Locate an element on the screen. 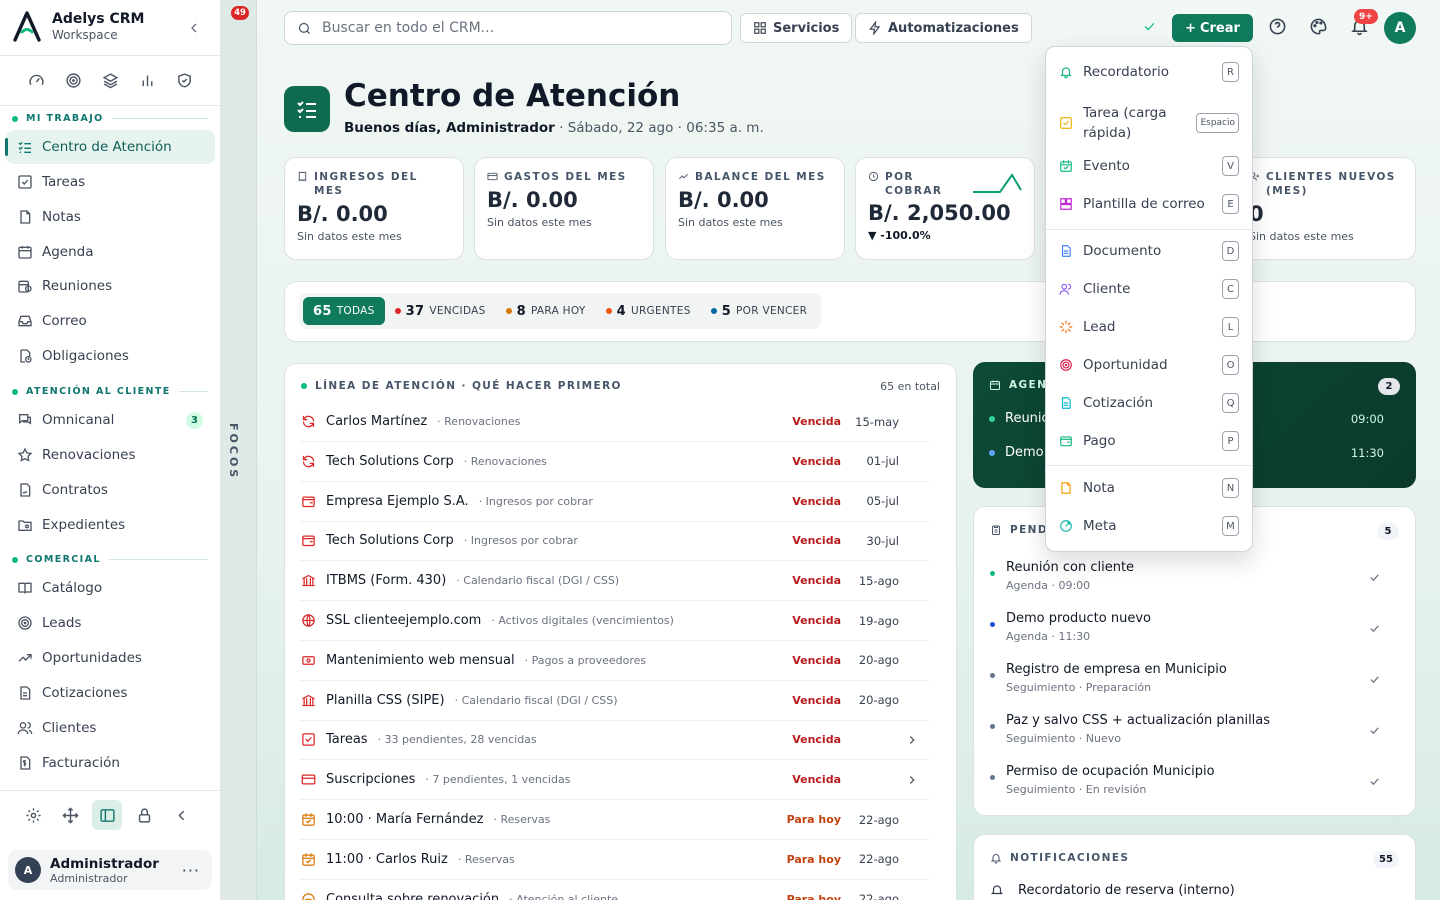  lock-icon is located at coordinates (144, 815).